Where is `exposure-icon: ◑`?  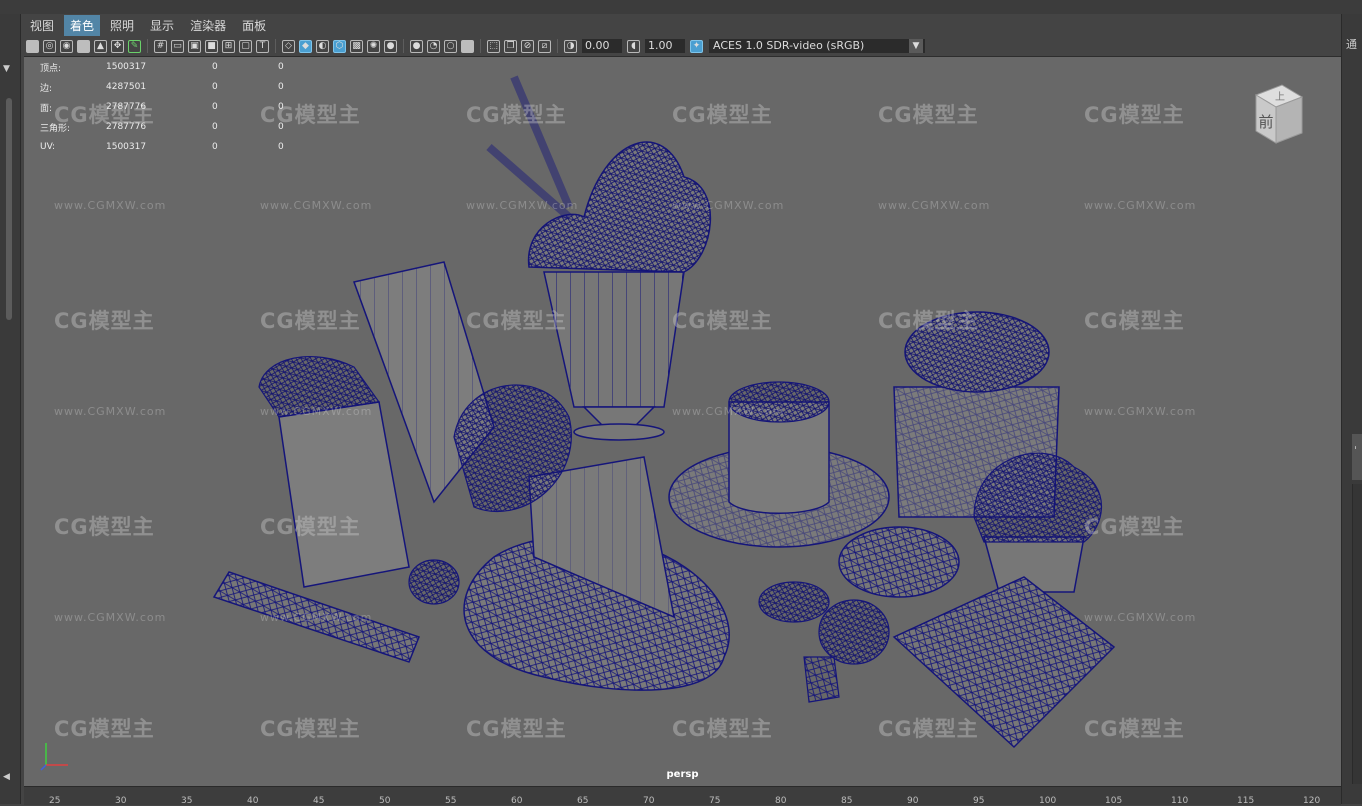 exposure-icon: ◑ is located at coordinates (570, 46).